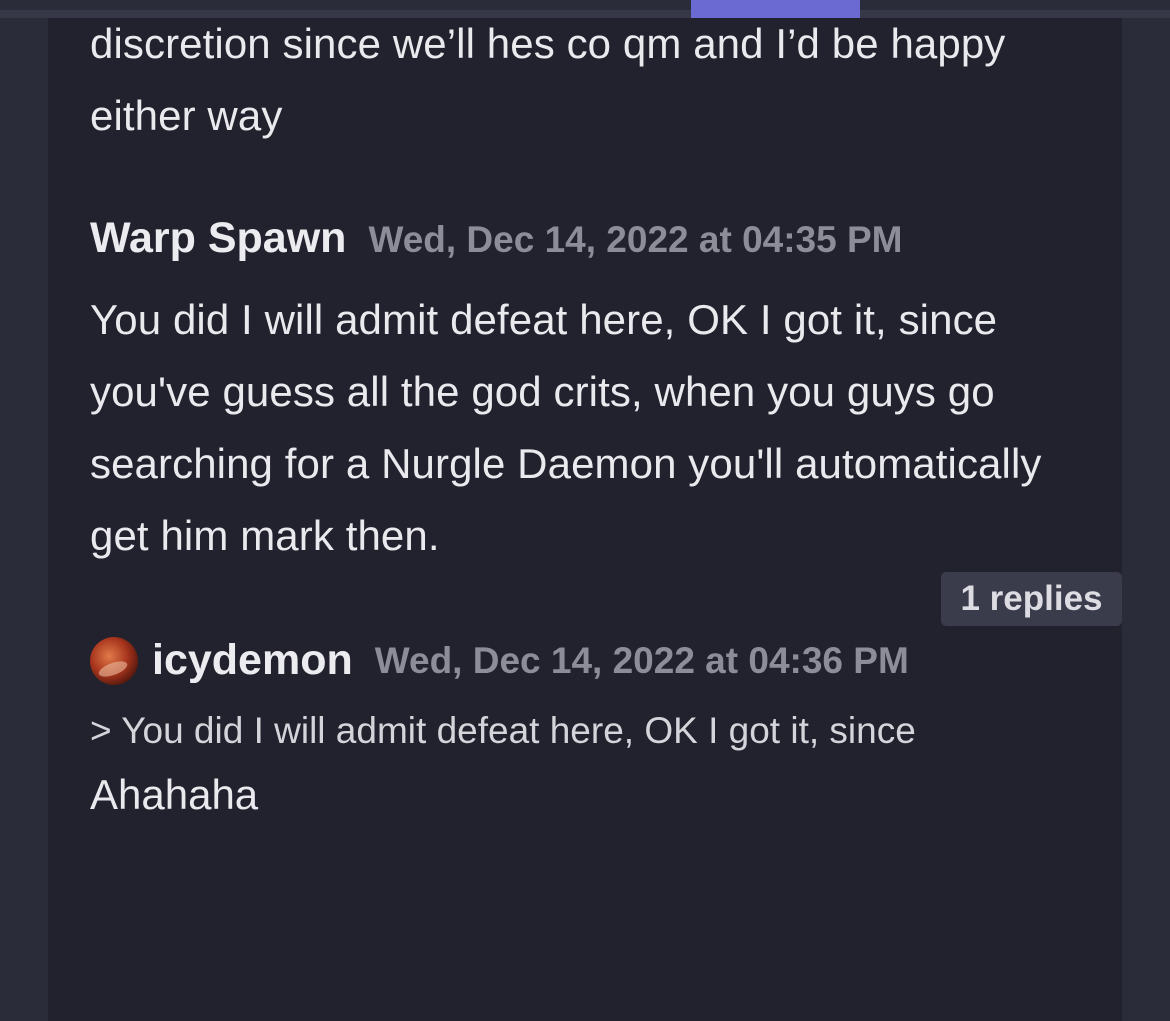 Image resolution: width=1170 pixels, height=1021 pixels. I want to click on reply-body: Ahahaha, so click(174, 794).